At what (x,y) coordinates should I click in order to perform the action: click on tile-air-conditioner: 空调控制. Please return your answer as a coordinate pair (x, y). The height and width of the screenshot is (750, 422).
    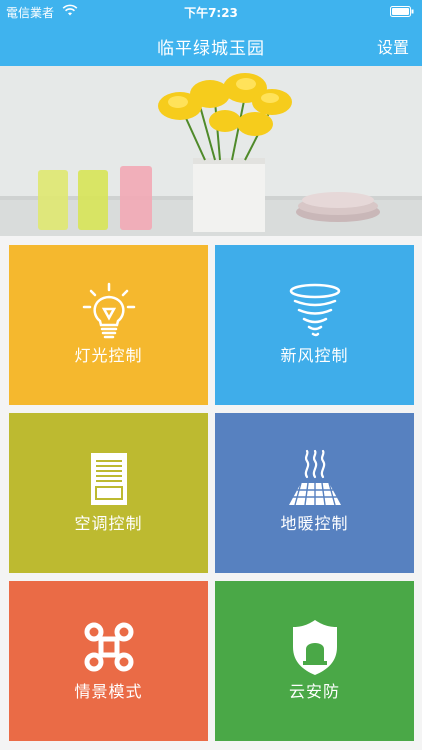
    Looking at the image, I should click on (108, 493).